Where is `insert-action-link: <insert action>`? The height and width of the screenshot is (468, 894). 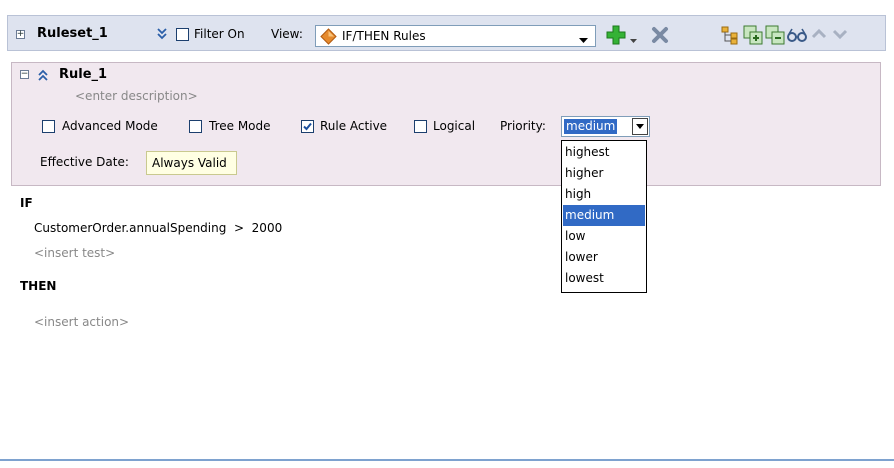 insert-action-link: <insert action> is located at coordinates (81, 322).